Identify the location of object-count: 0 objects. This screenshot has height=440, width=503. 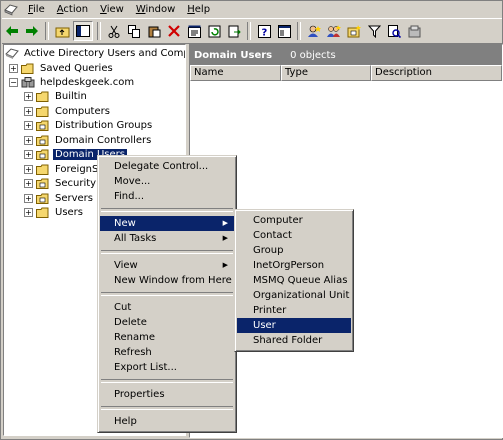
(313, 55).